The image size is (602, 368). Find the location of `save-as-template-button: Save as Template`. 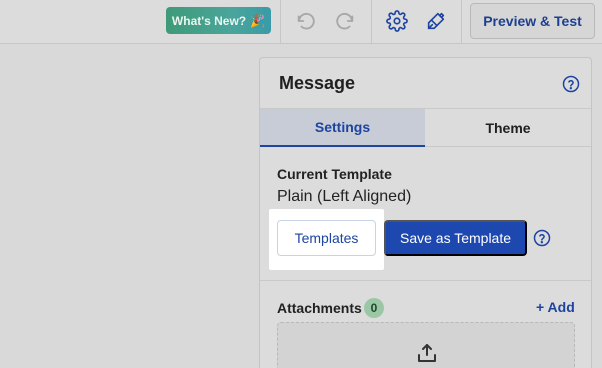

save-as-template-button: Save as Template is located at coordinates (455, 238).